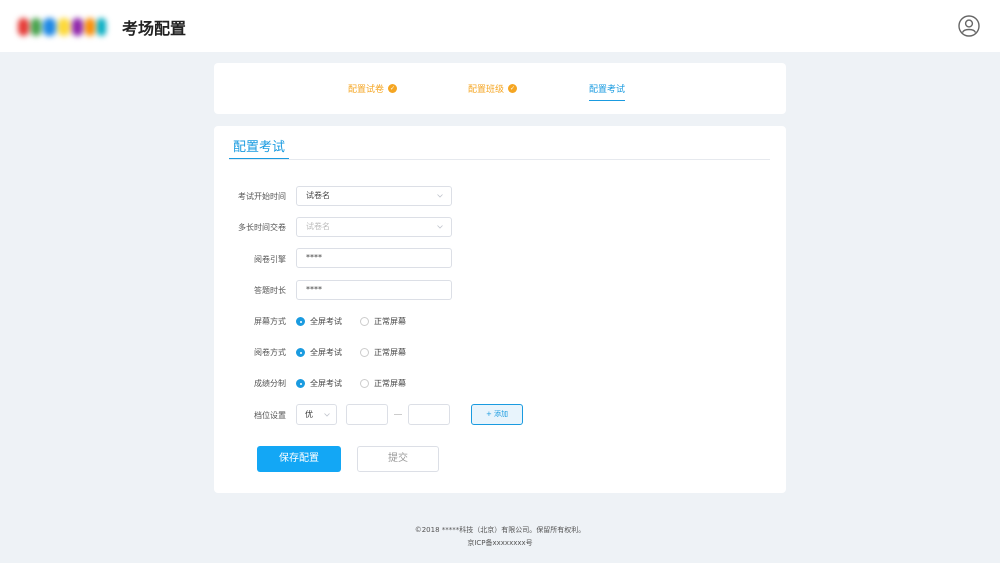 The width and height of the screenshot is (1000, 563). What do you see at coordinates (374, 196) in the screenshot?
I see `start-time-select: 试卷名` at bounding box center [374, 196].